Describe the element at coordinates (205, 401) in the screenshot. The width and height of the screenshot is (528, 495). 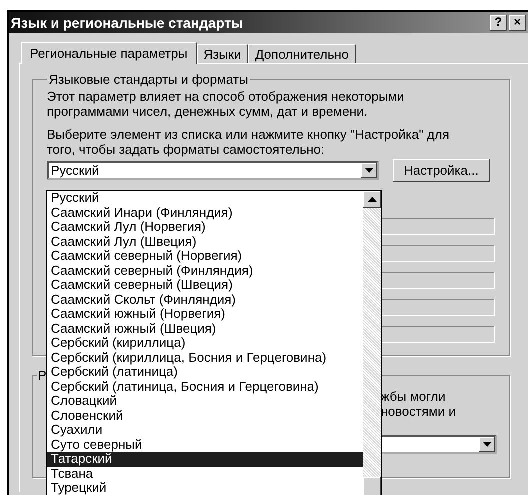
I see `list-item: Словацкий` at that location.